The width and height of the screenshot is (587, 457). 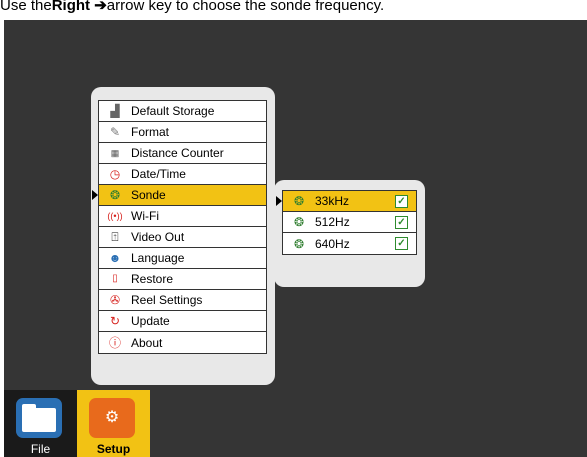 I want to click on file-tab: File, so click(x=40, y=423).